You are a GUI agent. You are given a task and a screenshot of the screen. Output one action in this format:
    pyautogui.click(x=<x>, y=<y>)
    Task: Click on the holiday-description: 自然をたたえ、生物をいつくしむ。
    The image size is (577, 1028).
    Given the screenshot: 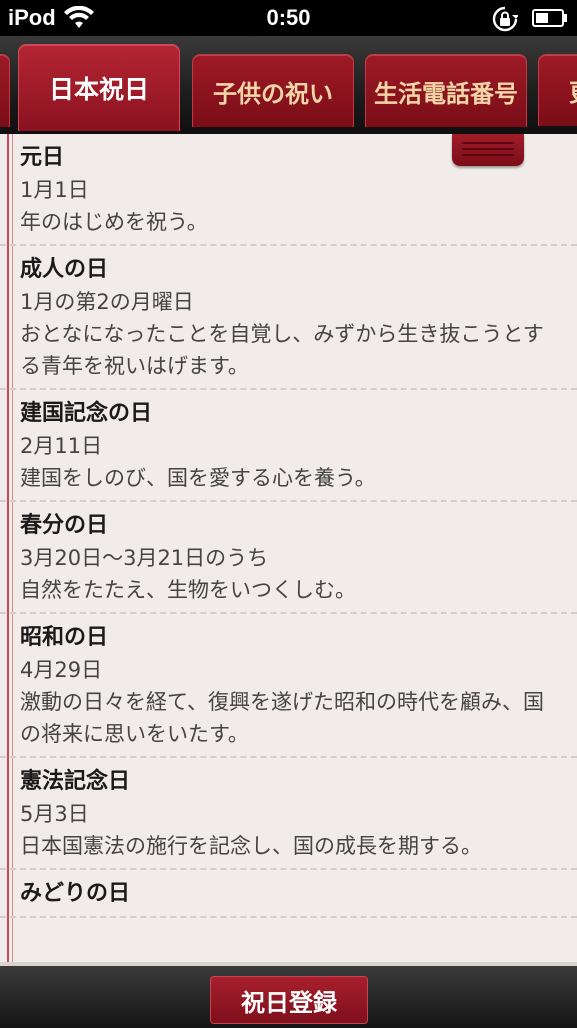 What is the action you would take?
    pyautogui.click(x=188, y=590)
    